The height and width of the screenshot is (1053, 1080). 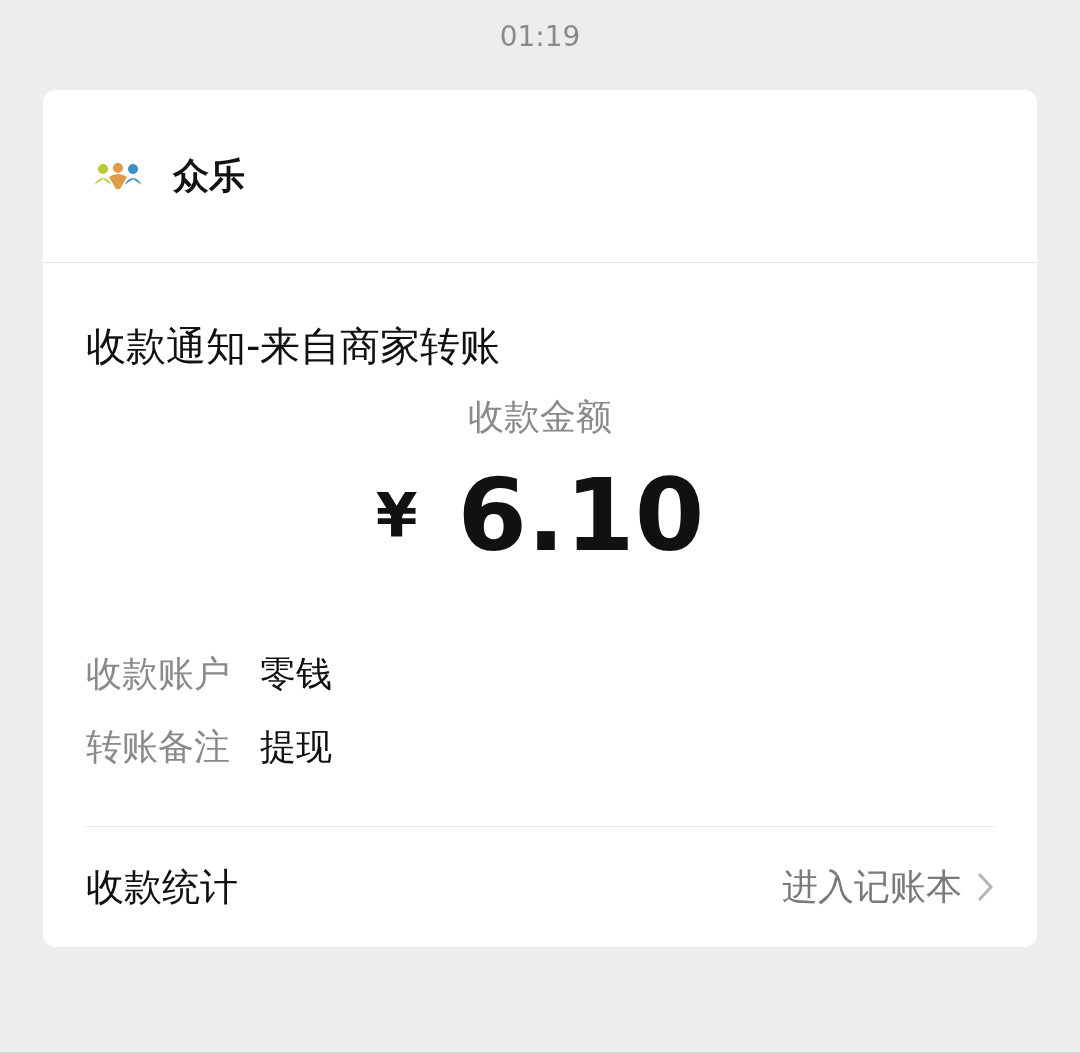 I want to click on detail-label: 转账备注, so click(x=158, y=747).